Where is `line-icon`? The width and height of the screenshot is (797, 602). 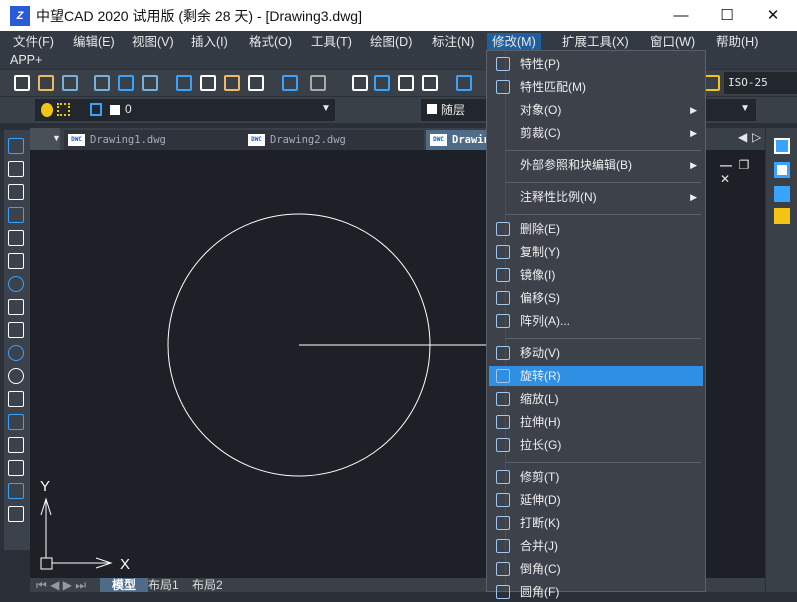 line-icon is located at coordinates (16, 146).